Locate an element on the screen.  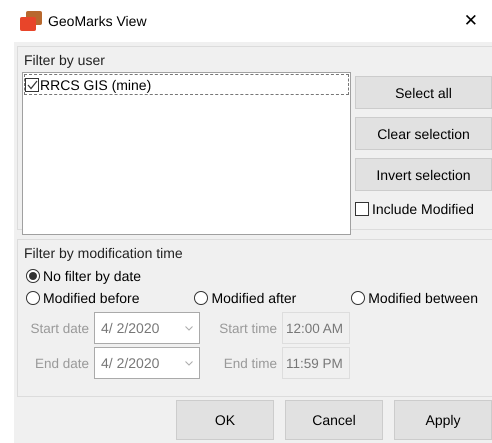
window-title: GeoMarks View is located at coordinates (98, 21).